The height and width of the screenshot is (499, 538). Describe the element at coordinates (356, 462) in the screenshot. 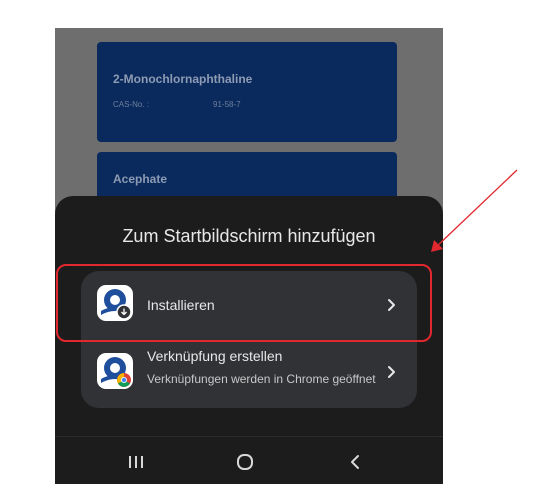

I see `back-icon` at that location.